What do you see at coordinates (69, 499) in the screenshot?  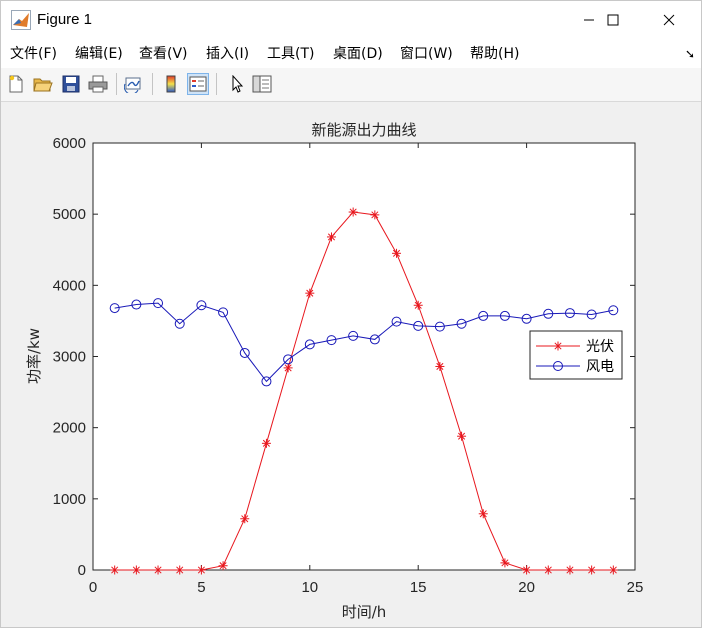 I see `y-tick-label: 1000` at bounding box center [69, 499].